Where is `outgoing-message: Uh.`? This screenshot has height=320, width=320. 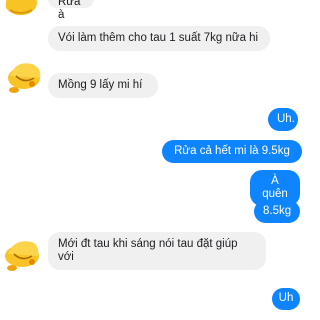
outgoing-message: Uh. is located at coordinates (283, 119).